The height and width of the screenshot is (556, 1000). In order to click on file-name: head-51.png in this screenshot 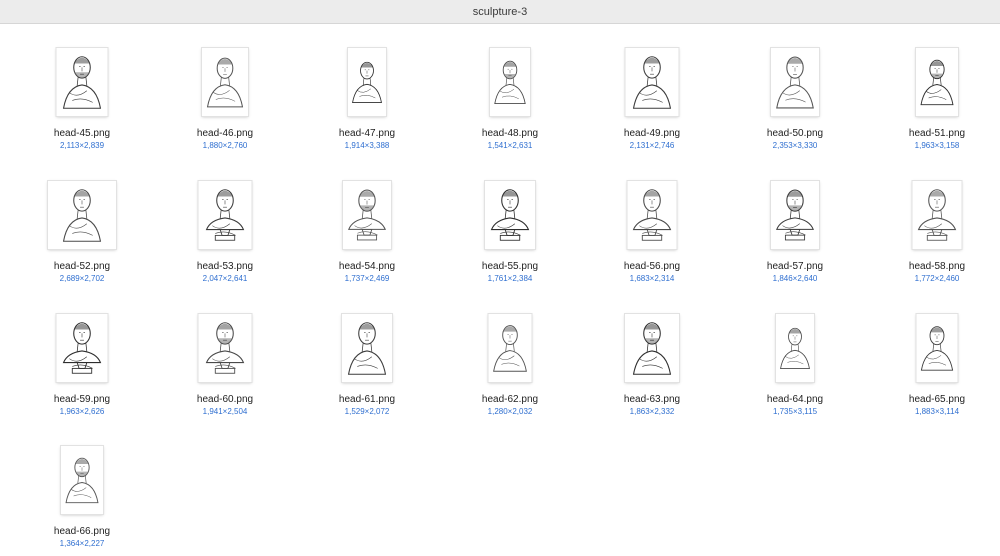, I will do `click(937, 133)`.